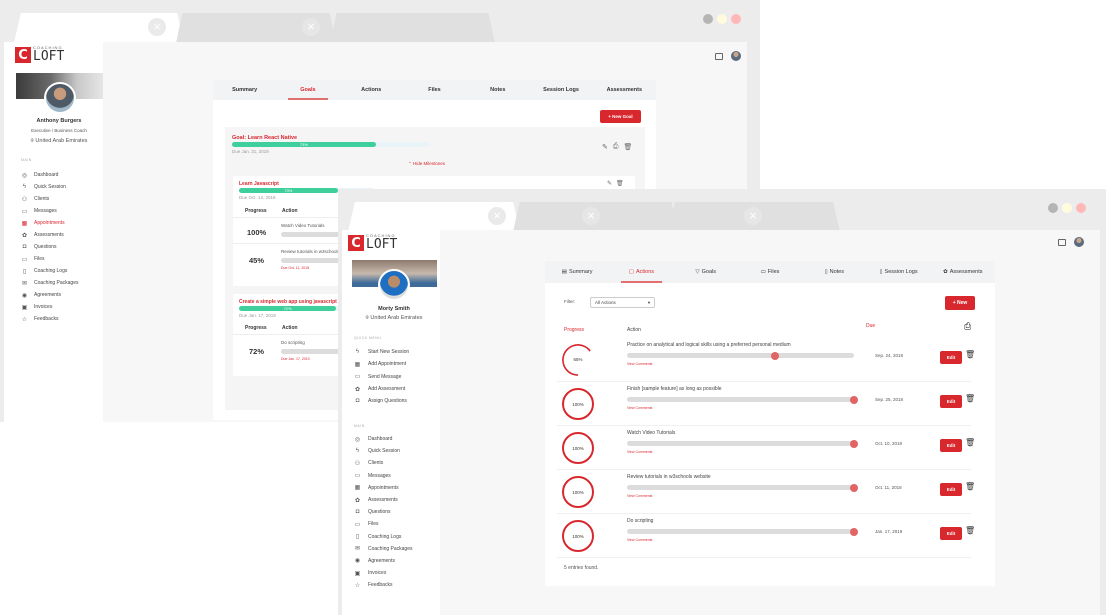 The image size is (1106, 615). What do you see at coordinates (706, 272) in the screenshot?
I see `tab-goals: ▽ Goals` at bounding box center [706, 272].